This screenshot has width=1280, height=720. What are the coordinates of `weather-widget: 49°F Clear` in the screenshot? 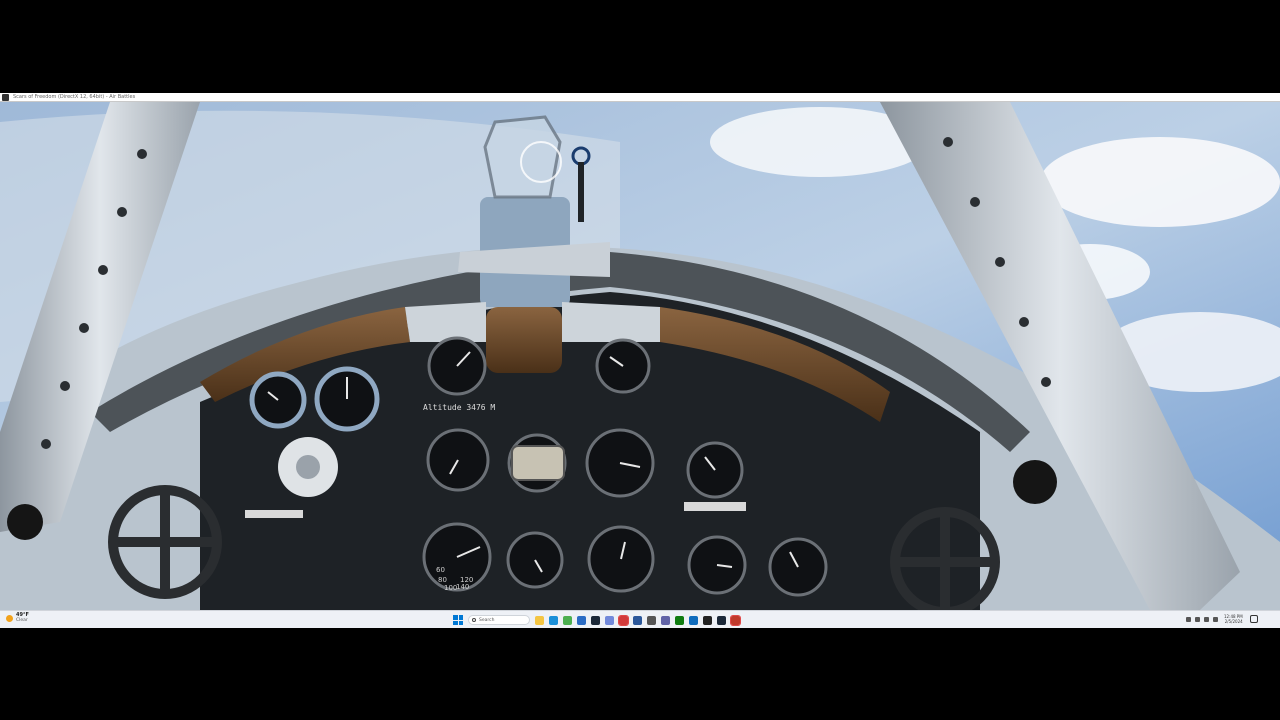 It's located at (17, 618).